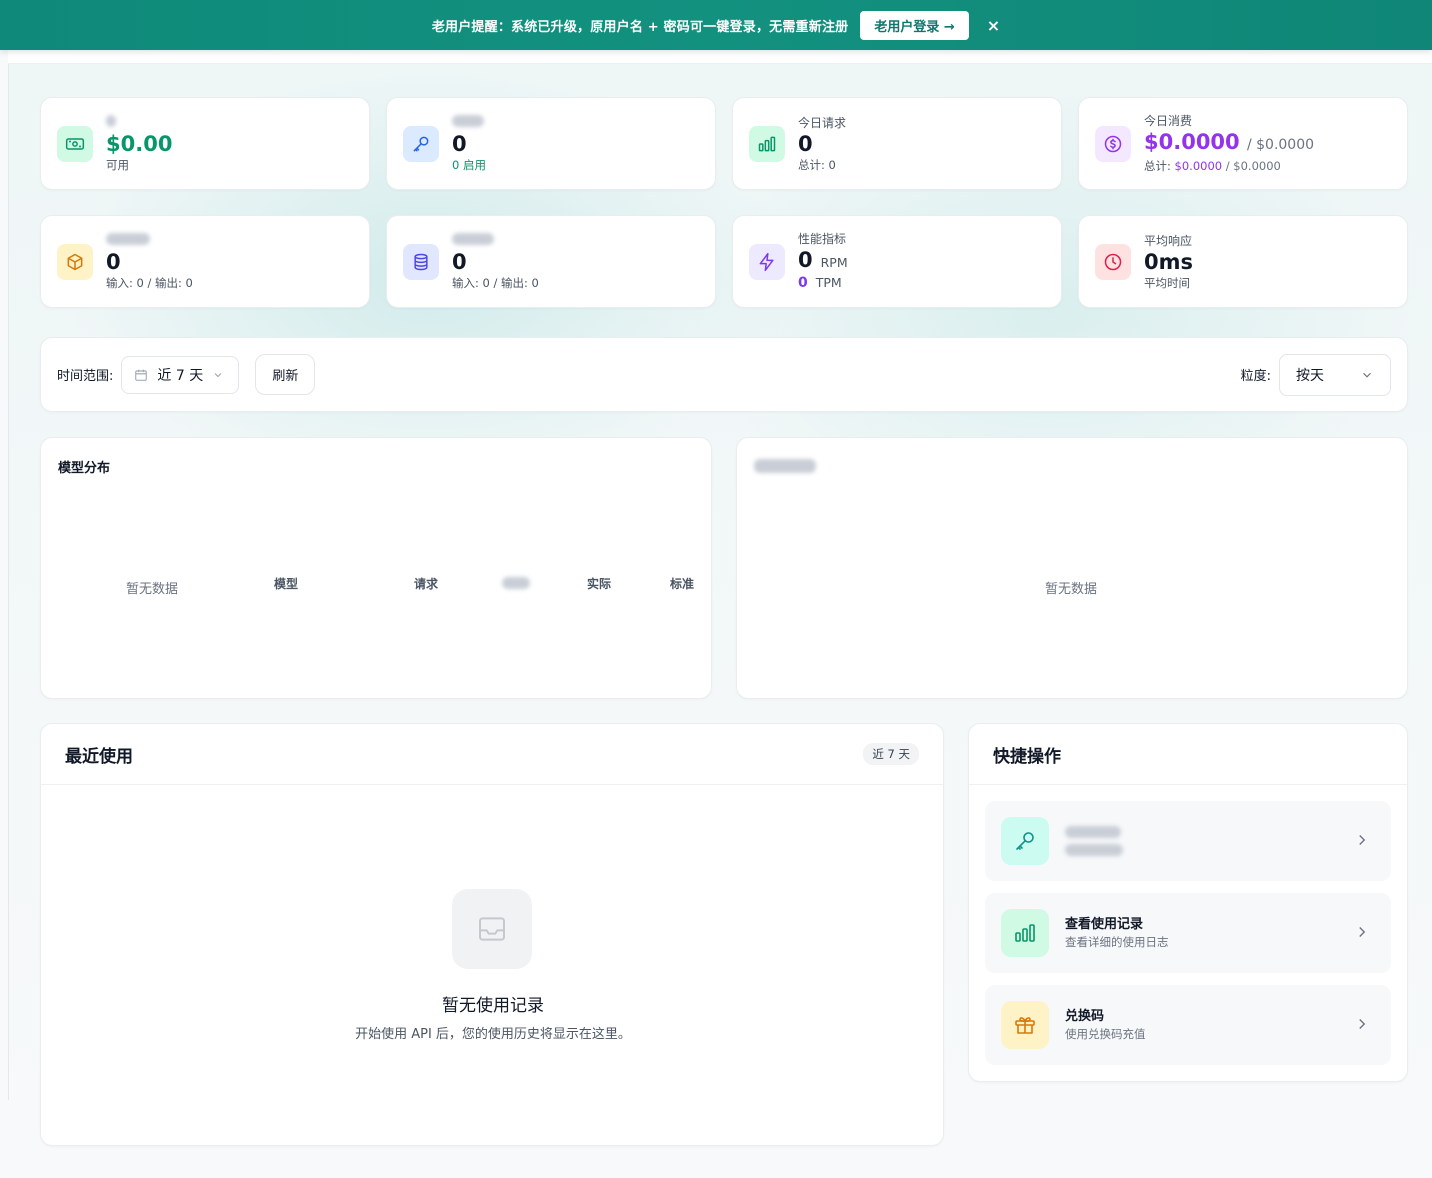 This screenshot has height=1178, width=1432. What do you see at coordinates (822, 122) in the screenshot?
I see `requests-label: 今日请求` at bounding box center [822, 122].